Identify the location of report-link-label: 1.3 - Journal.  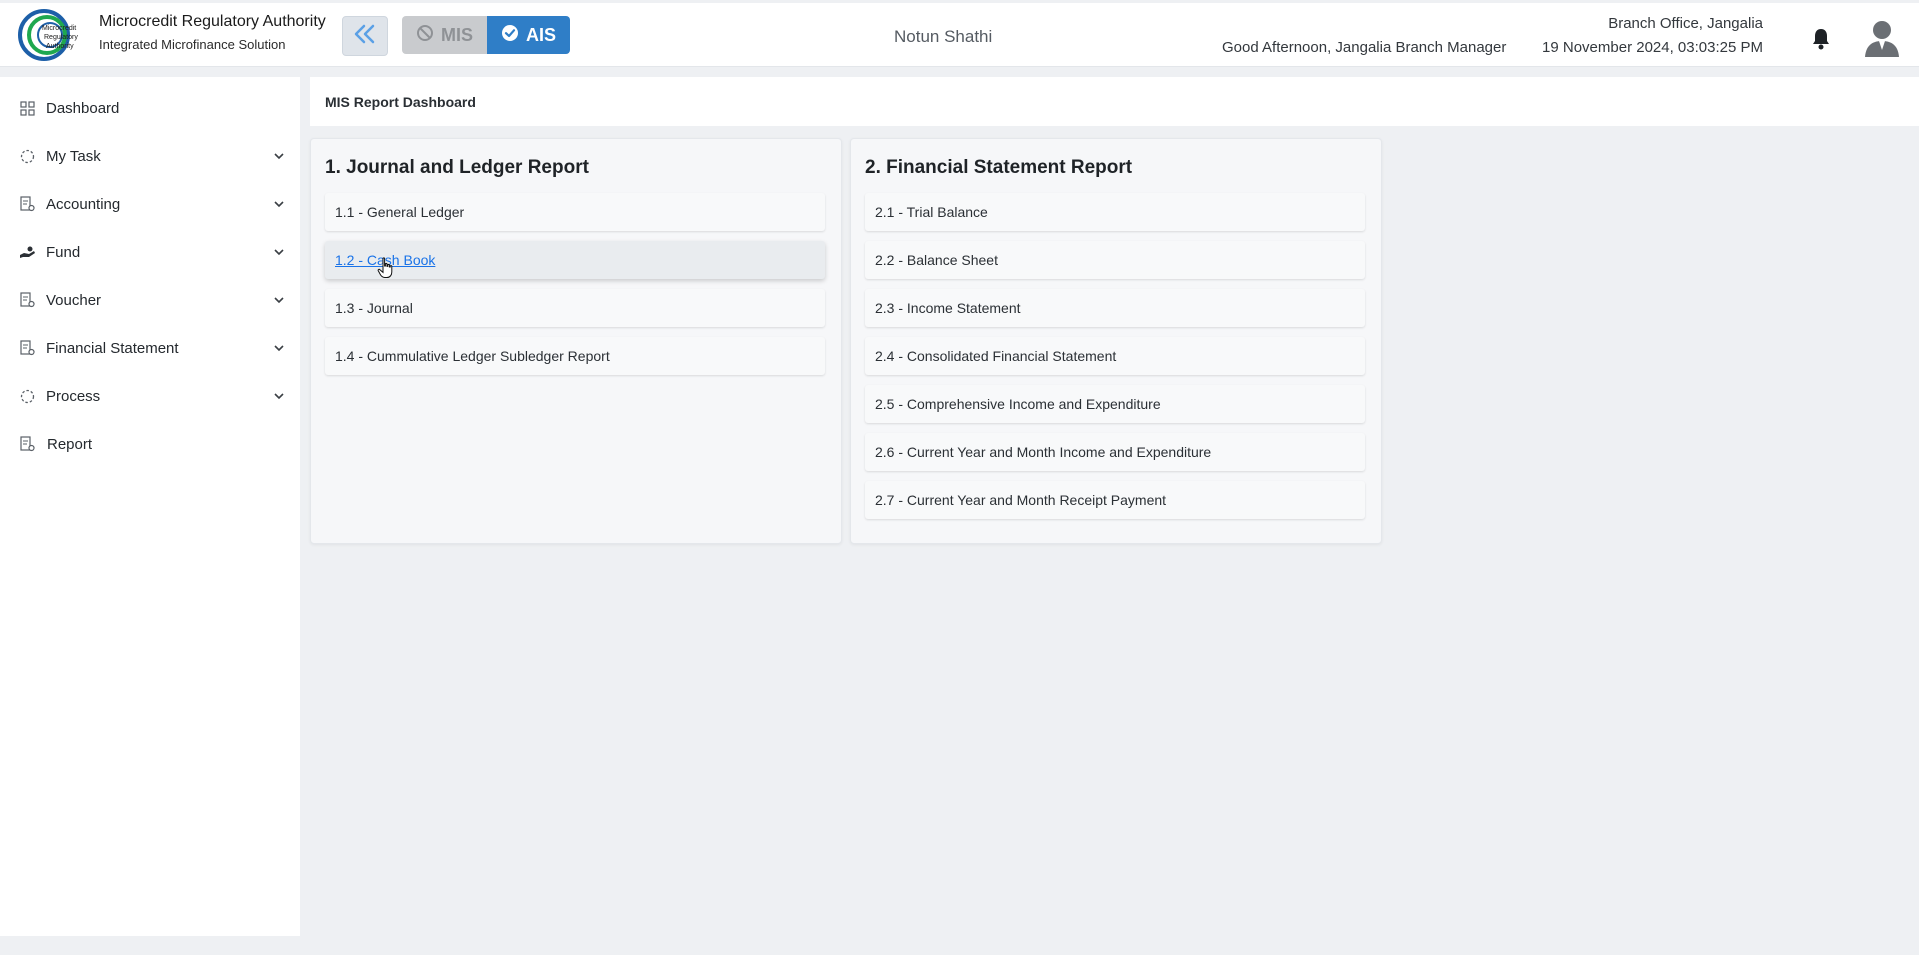
(374, 308).